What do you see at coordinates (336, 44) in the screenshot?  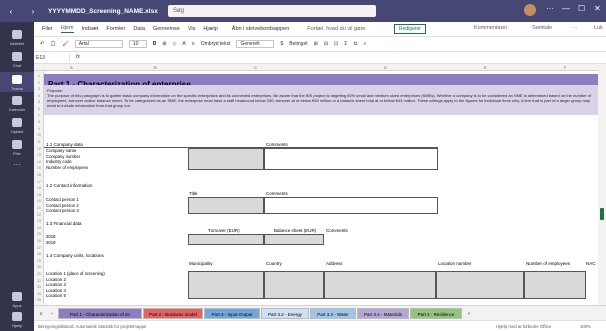 I see `format-icon: ⊡` at bounding box center [336, 44].